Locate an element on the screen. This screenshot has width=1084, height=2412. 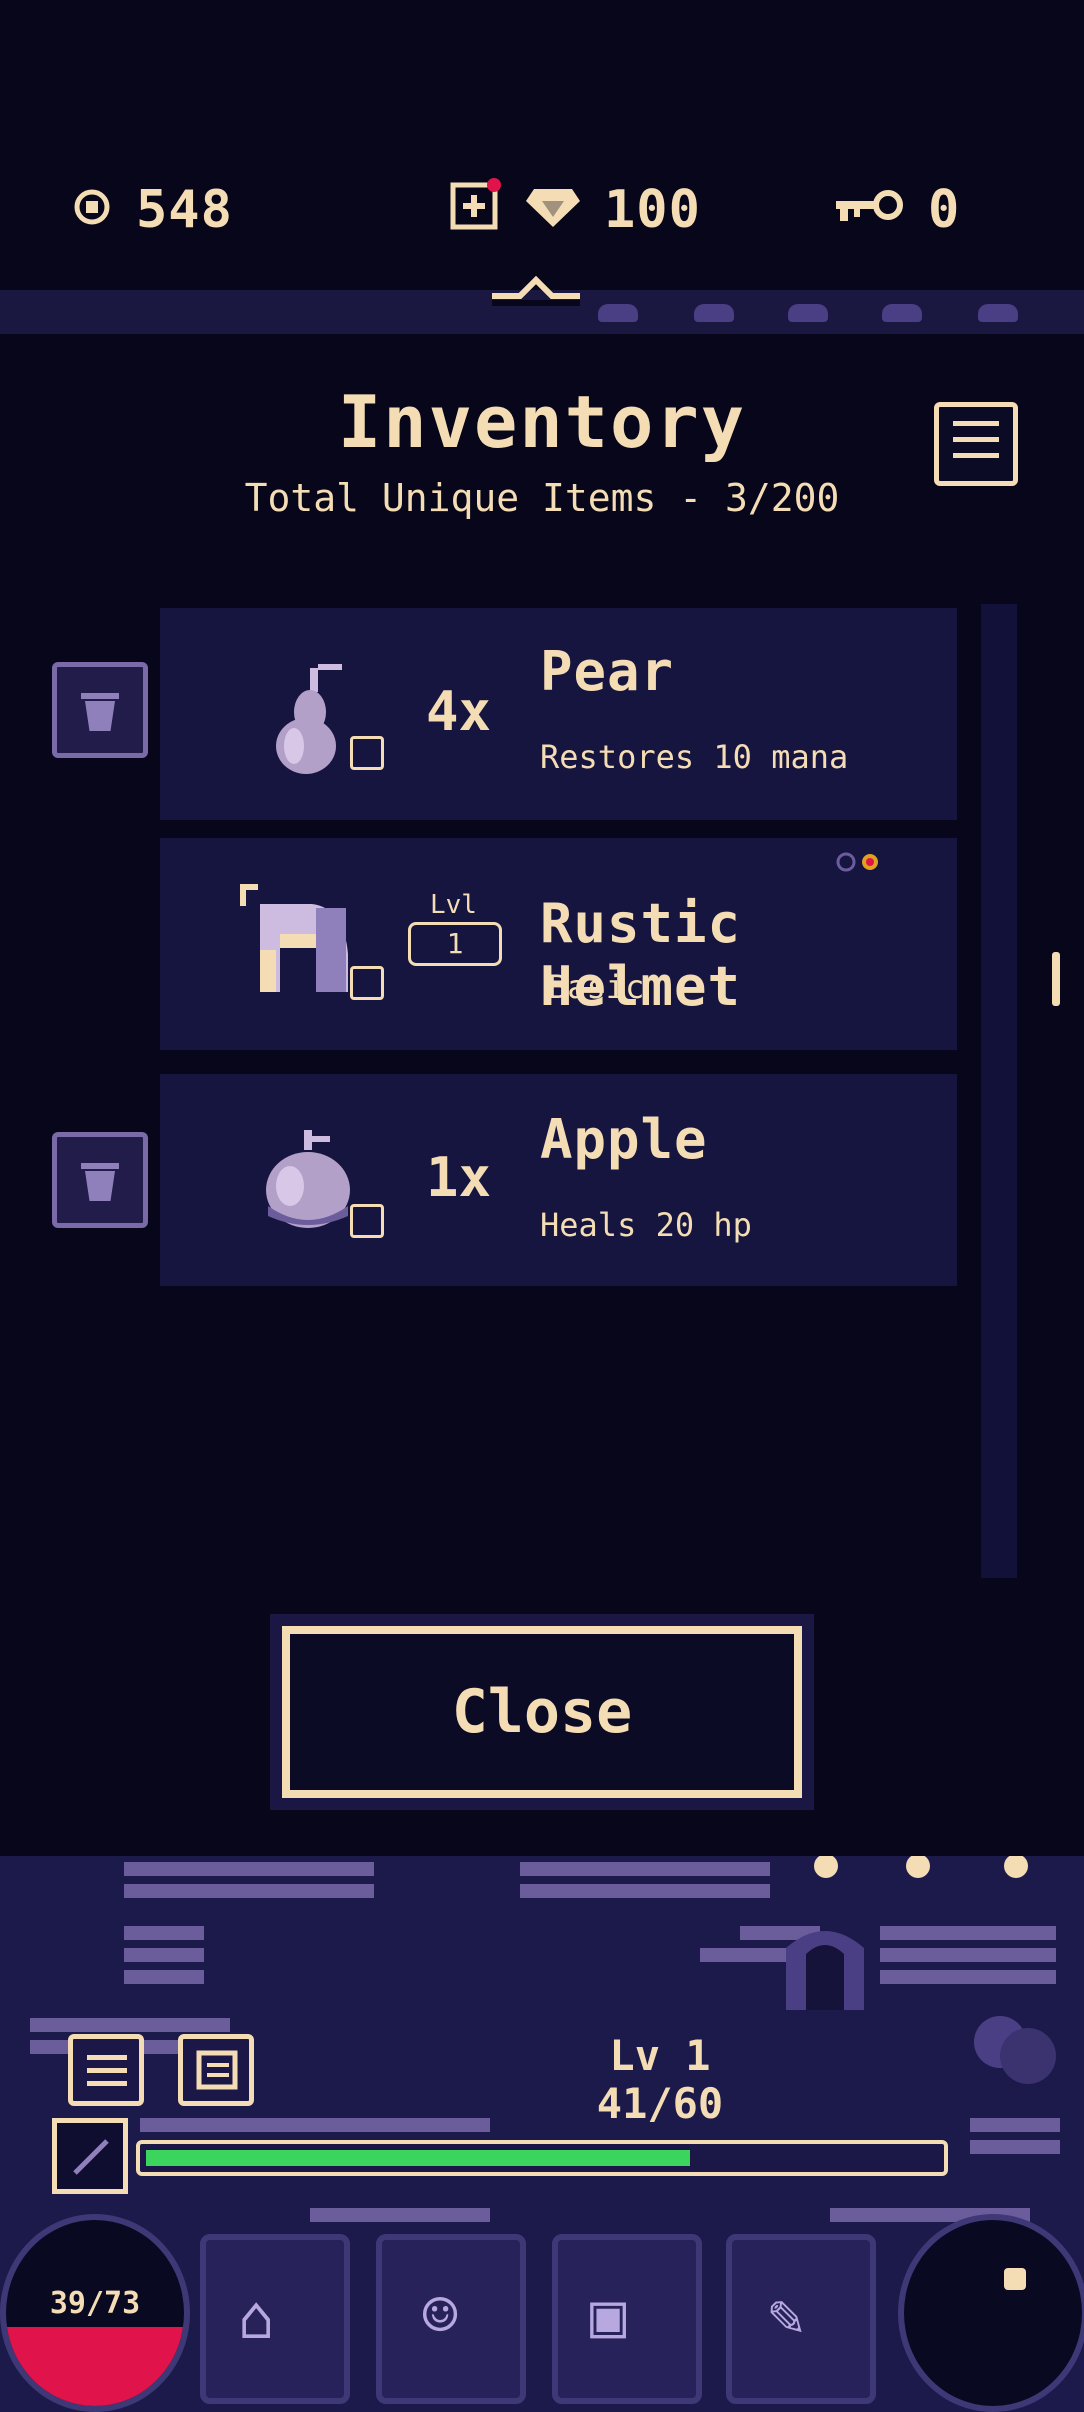
delete-pear-button is located at coordinates (100, 710).